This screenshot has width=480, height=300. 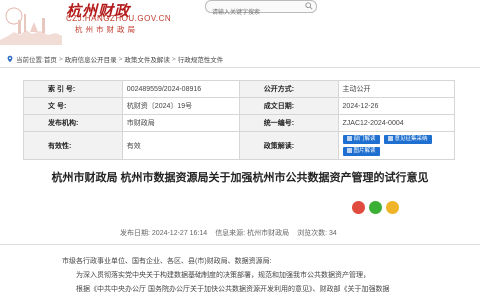 I want to click on table-row: 文 号: 杭财资〔2024〕19号 成文日期: 2024-12-26, so click(x=239, y=106).